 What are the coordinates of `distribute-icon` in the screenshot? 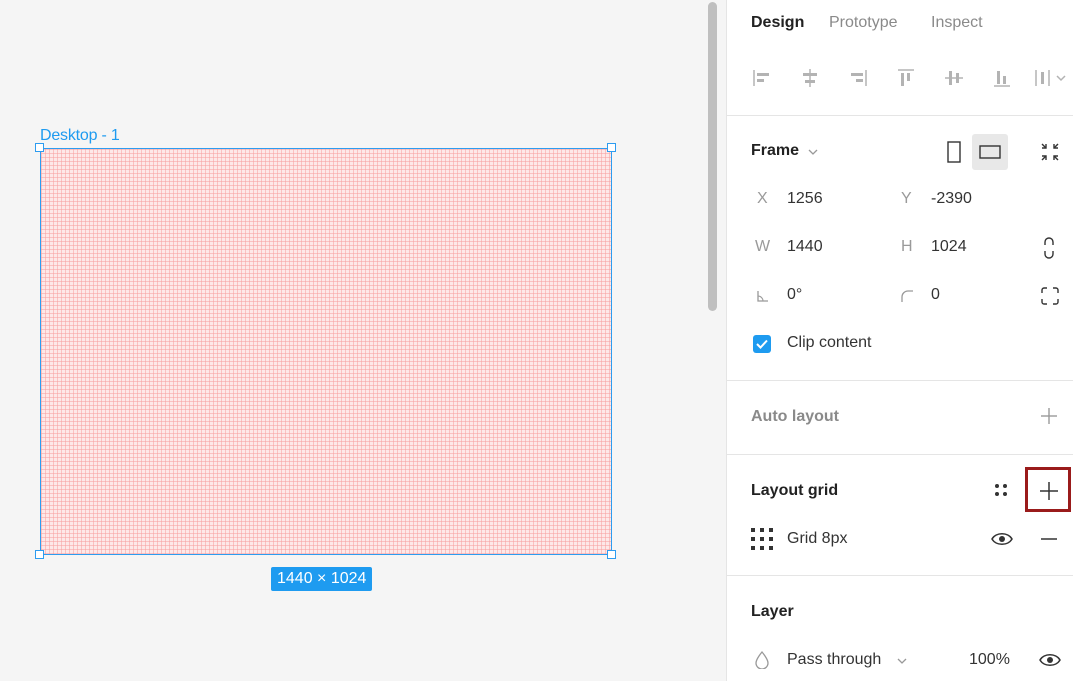 It's located at (1052, 78).